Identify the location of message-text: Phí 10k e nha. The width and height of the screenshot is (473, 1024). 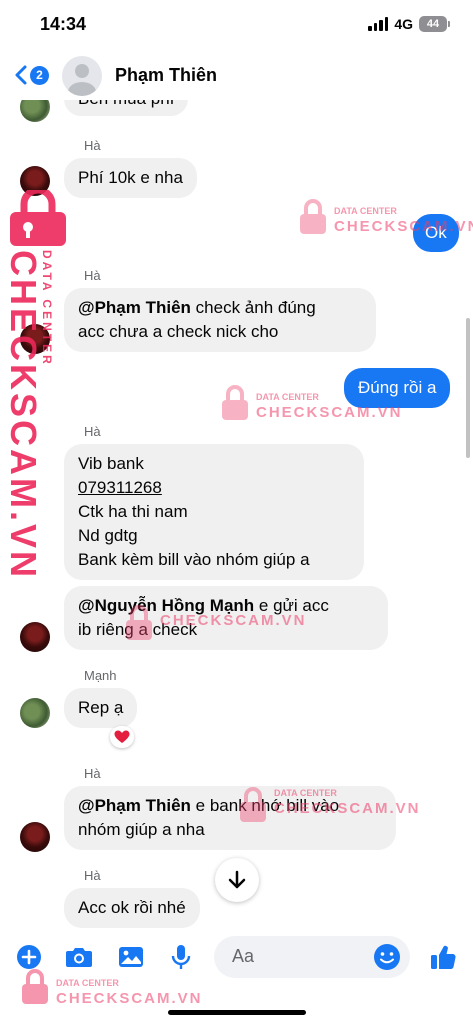
(130, 177).